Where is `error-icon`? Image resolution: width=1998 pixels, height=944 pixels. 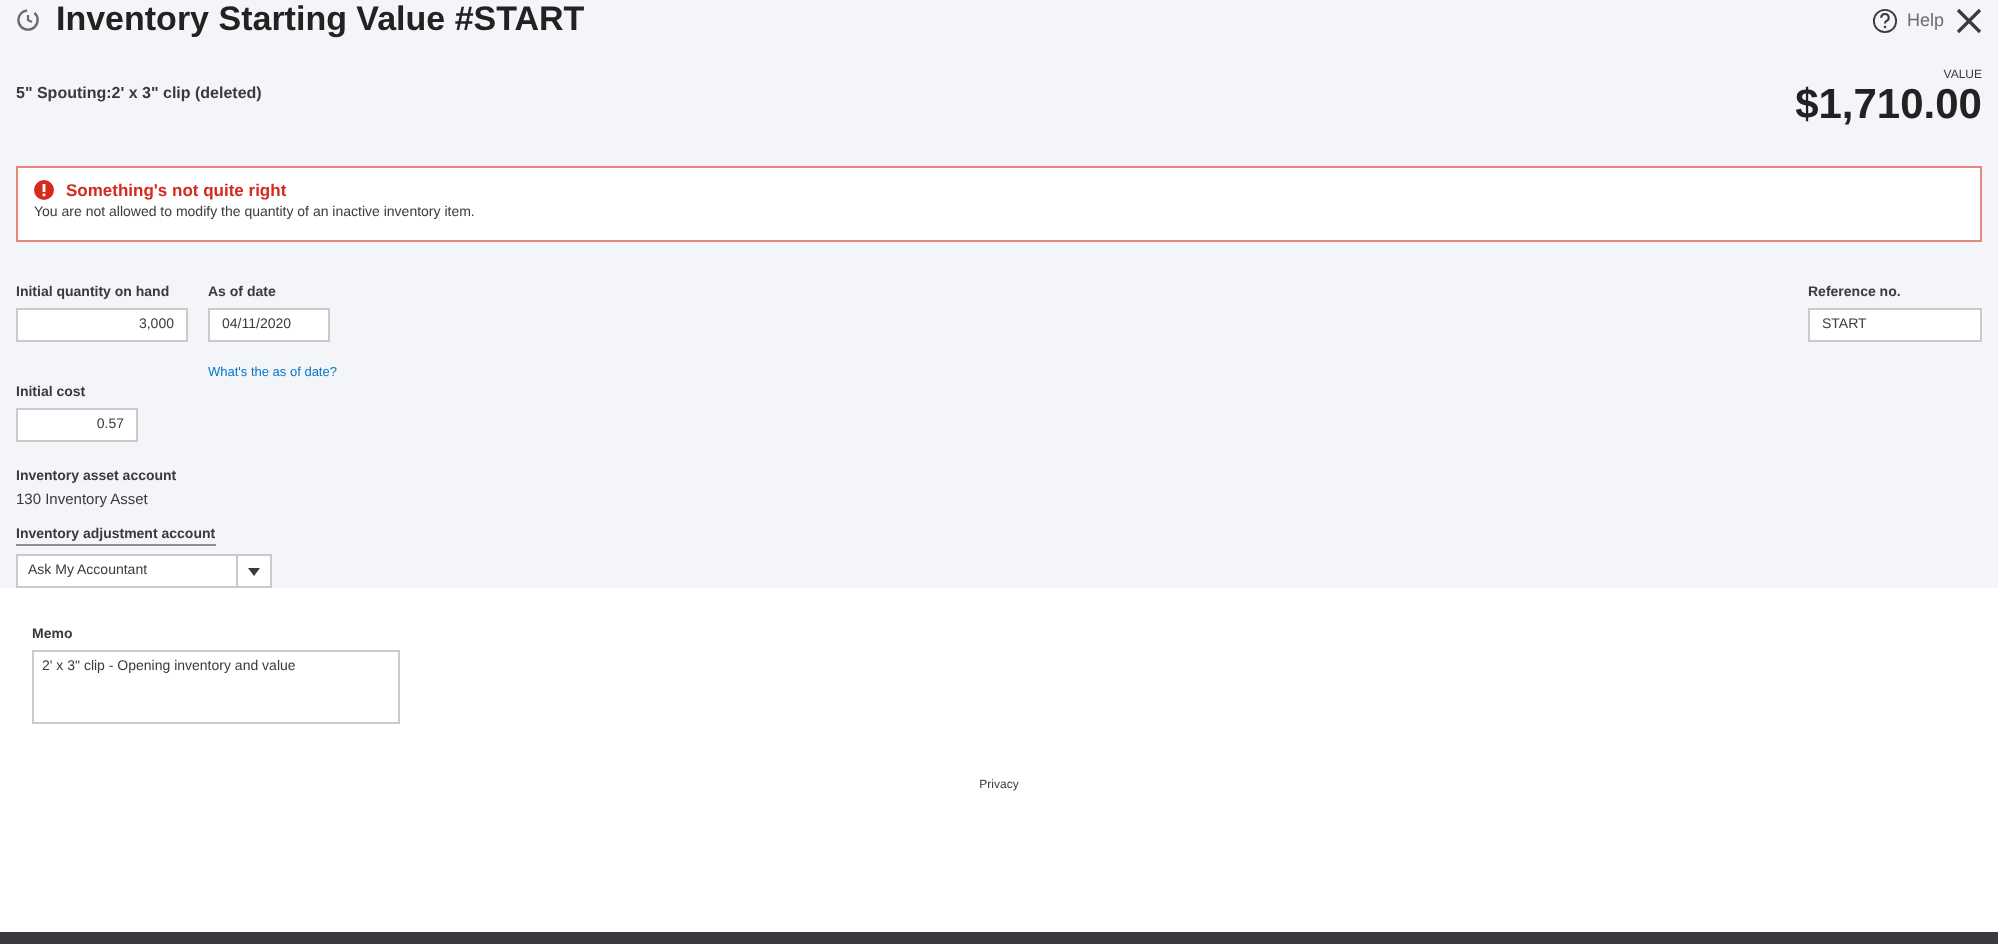
error-icon is located at coordinates (44, 189).